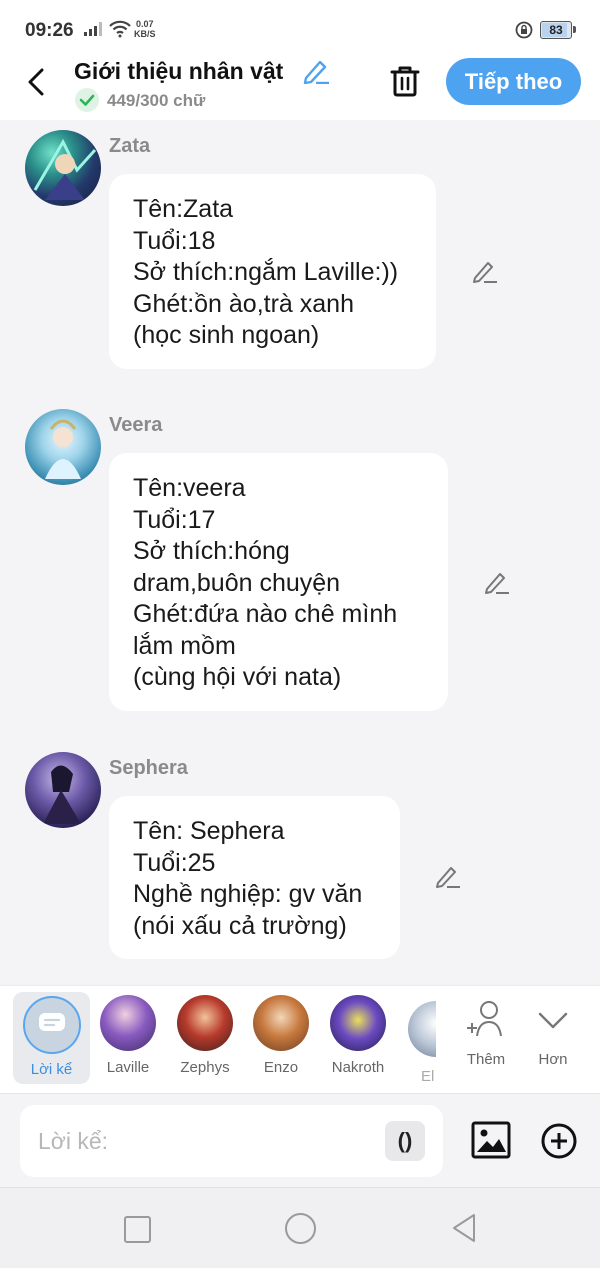  What do you see at coordinates (148, 768) in the screenshot?
I see `sender-name: Sephera` at bounding box center [148, 768].